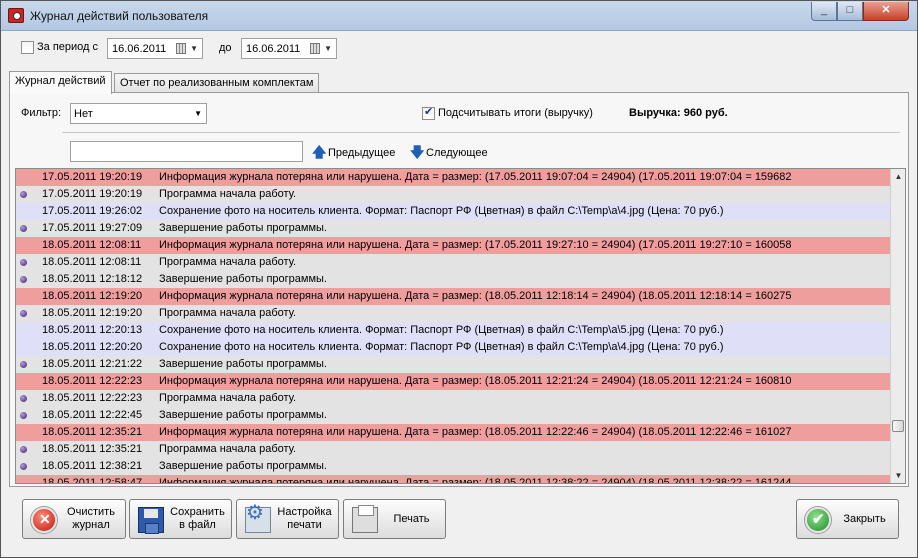  I want to click on scroll-down-arrow-icon: ▼, so click(898, 475).